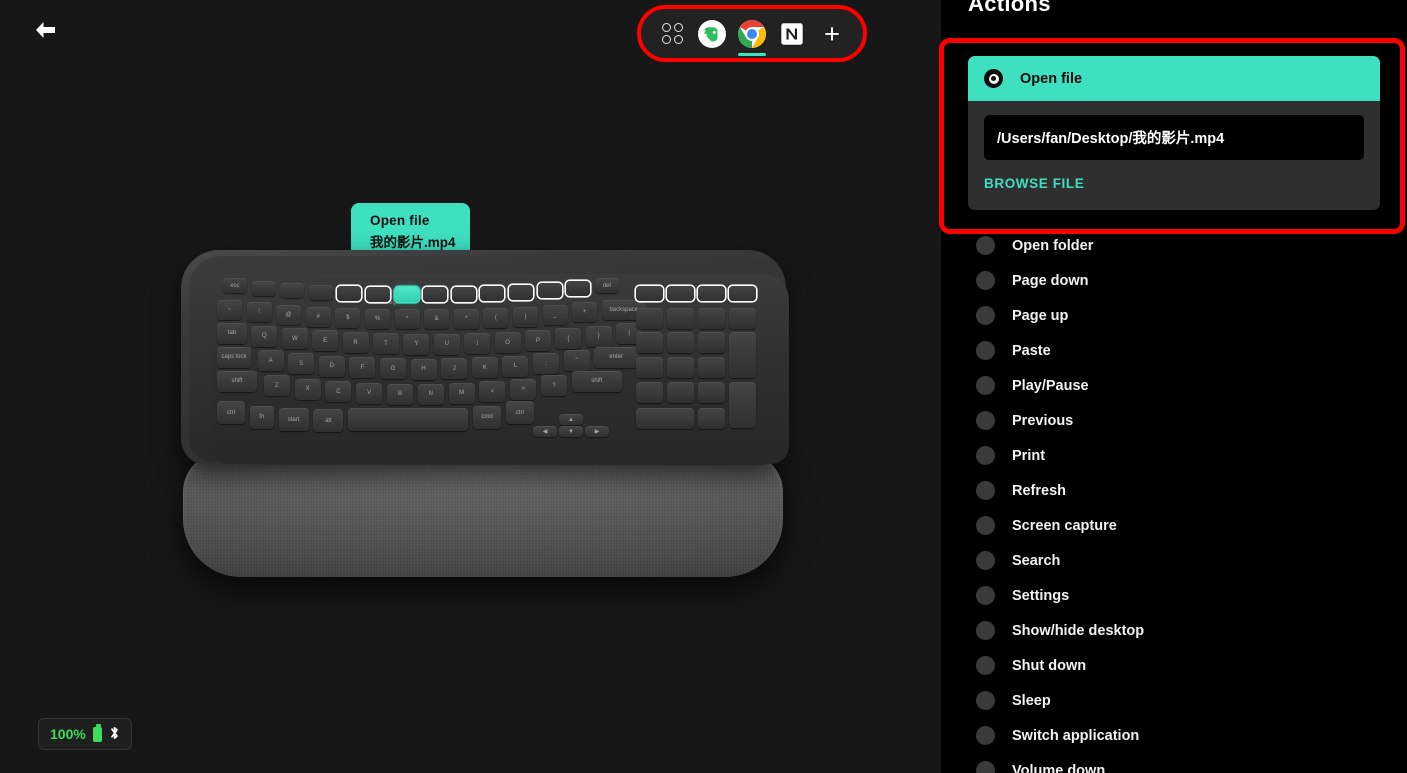  I want to click on keyboard-key: ~, so click(229, 309).